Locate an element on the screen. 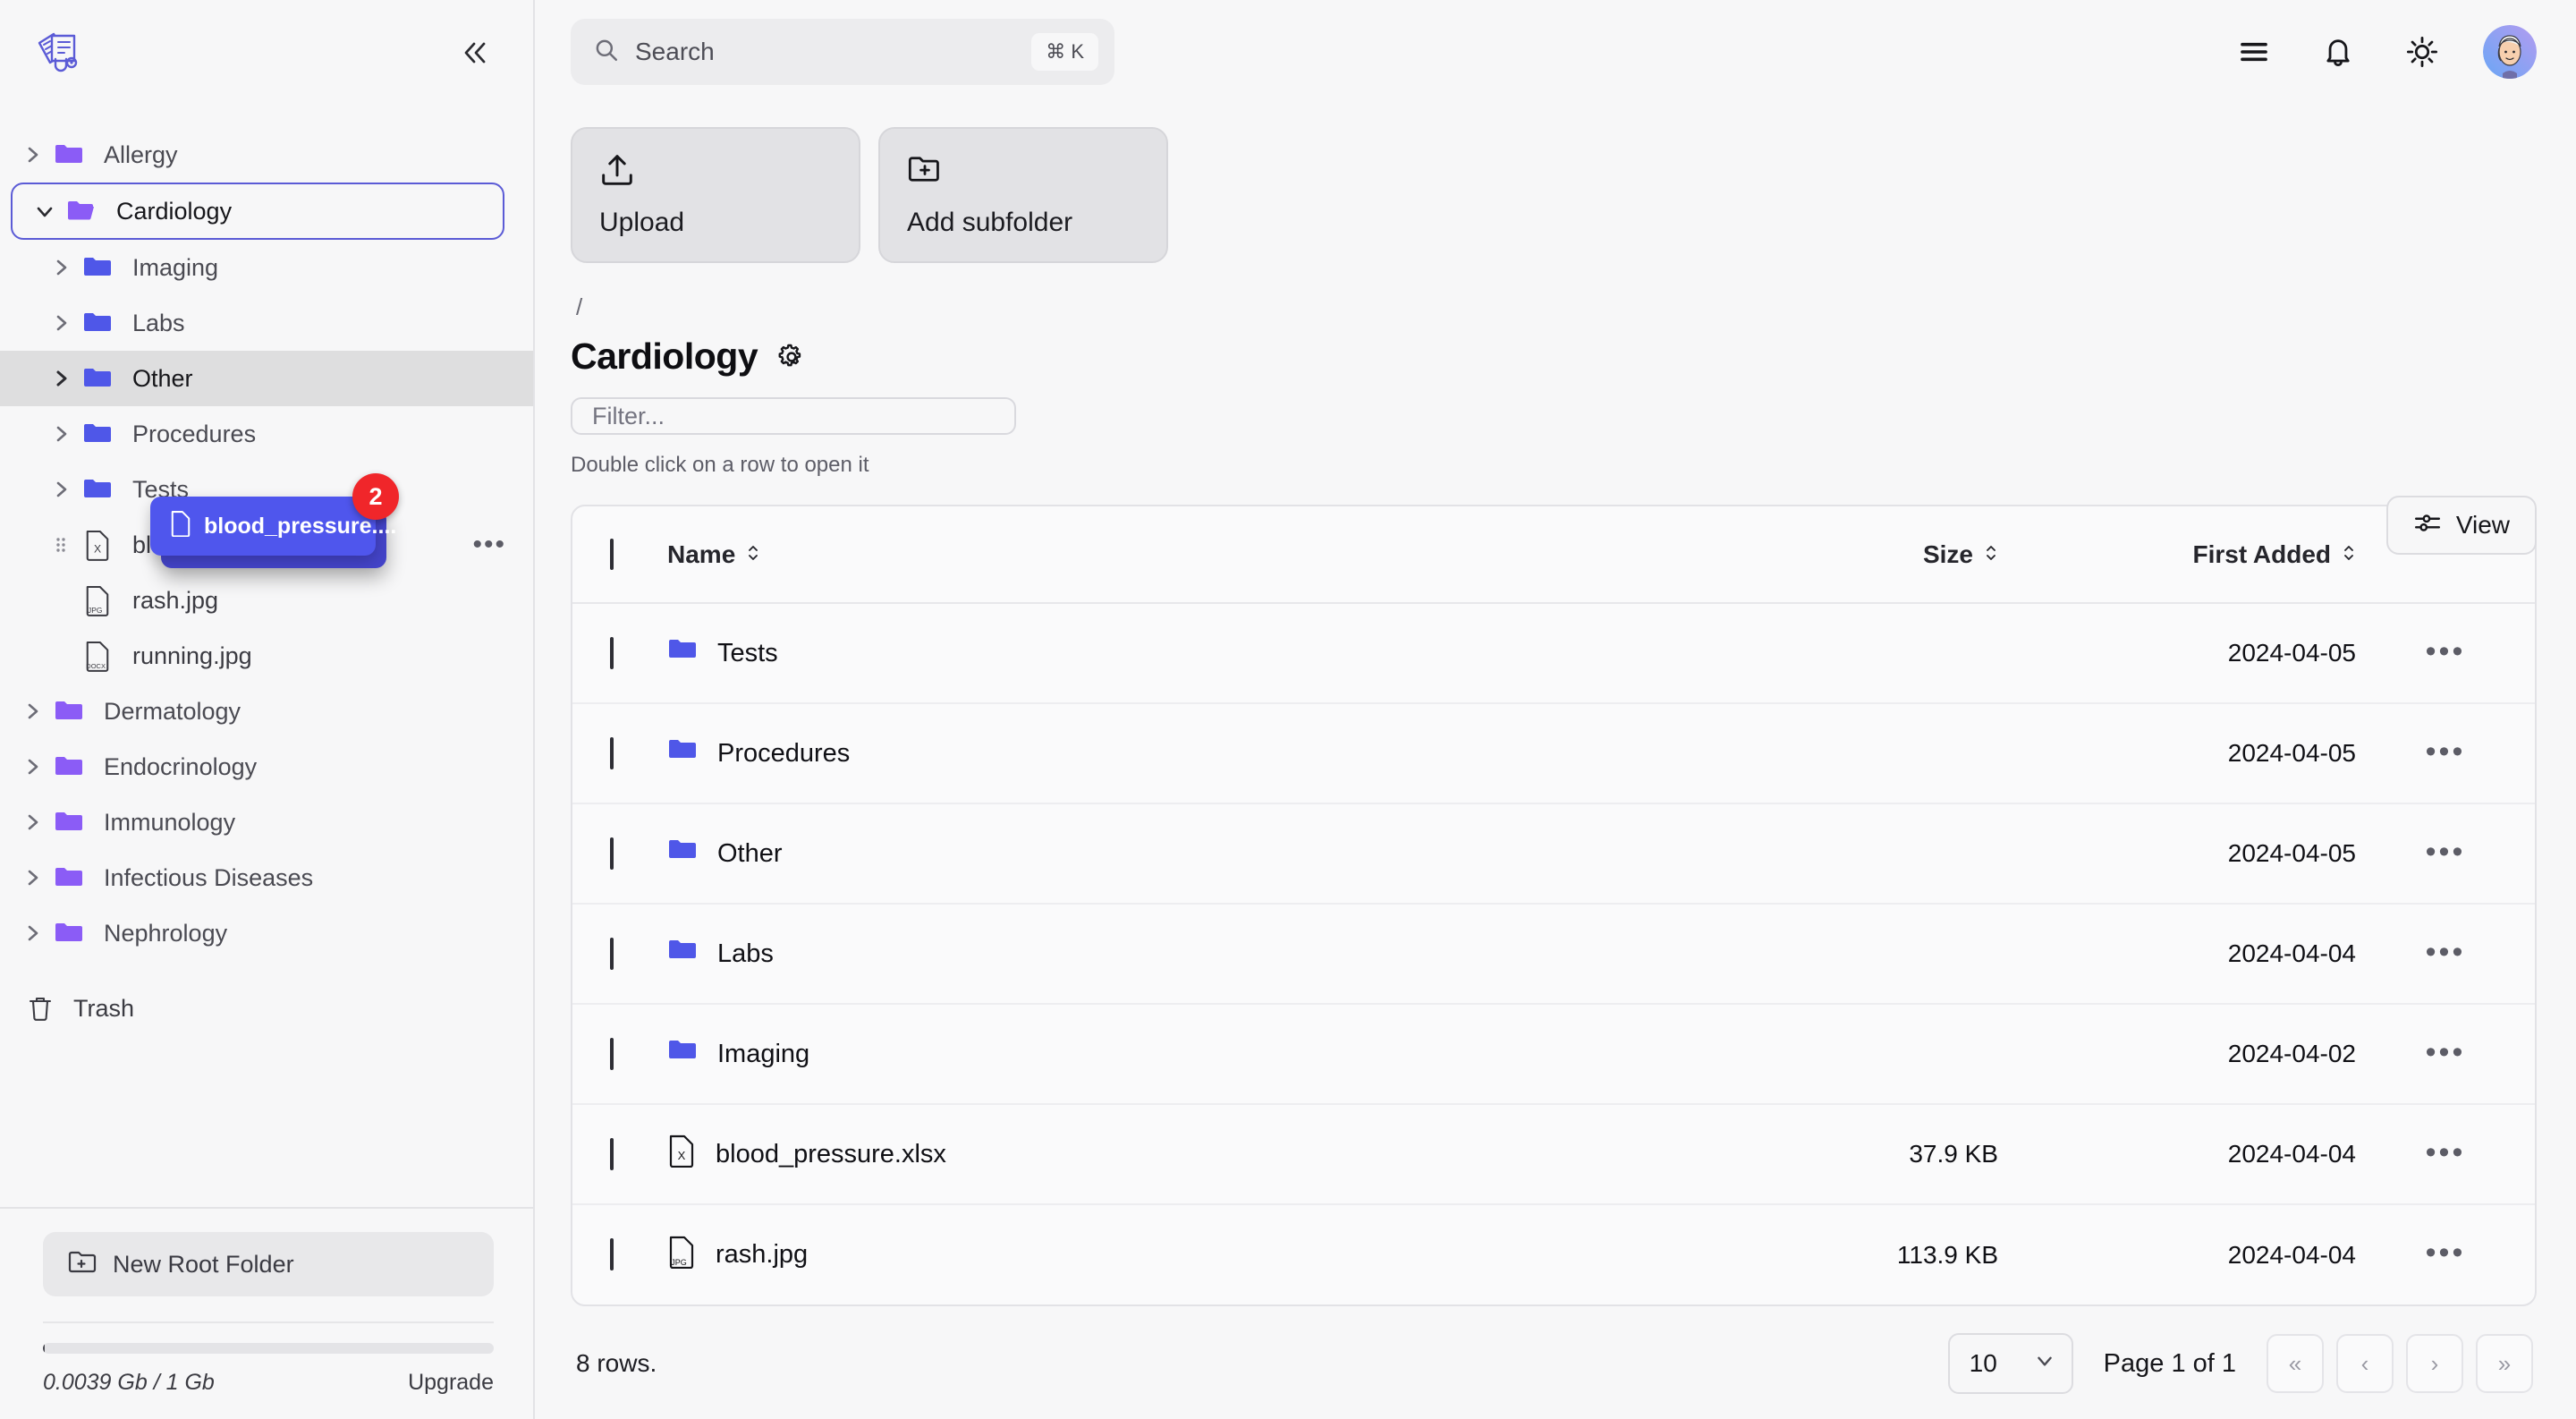 The image size is (2576, 1419). svg-text: JPG is located at coordinates (679, 1262).